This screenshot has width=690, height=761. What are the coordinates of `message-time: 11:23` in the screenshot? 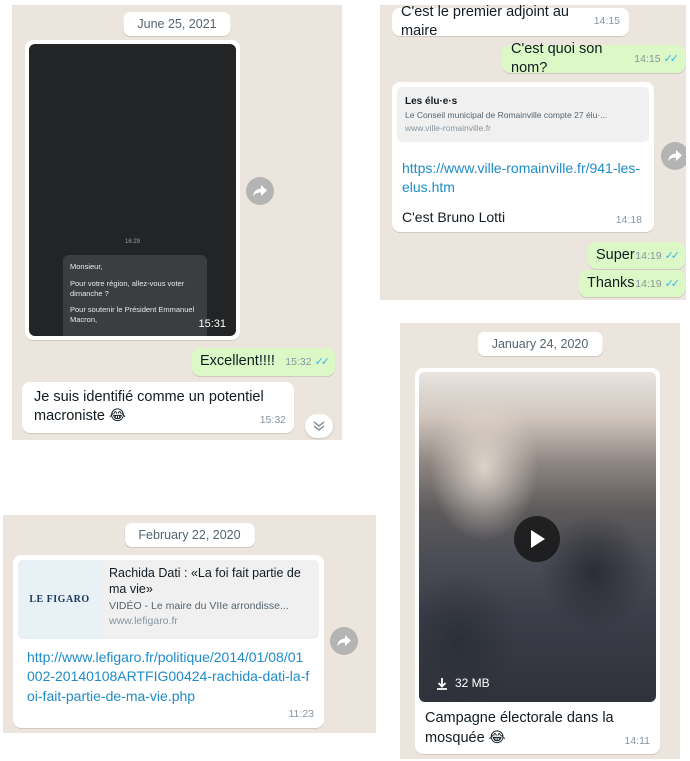 It's located at (301, 714).